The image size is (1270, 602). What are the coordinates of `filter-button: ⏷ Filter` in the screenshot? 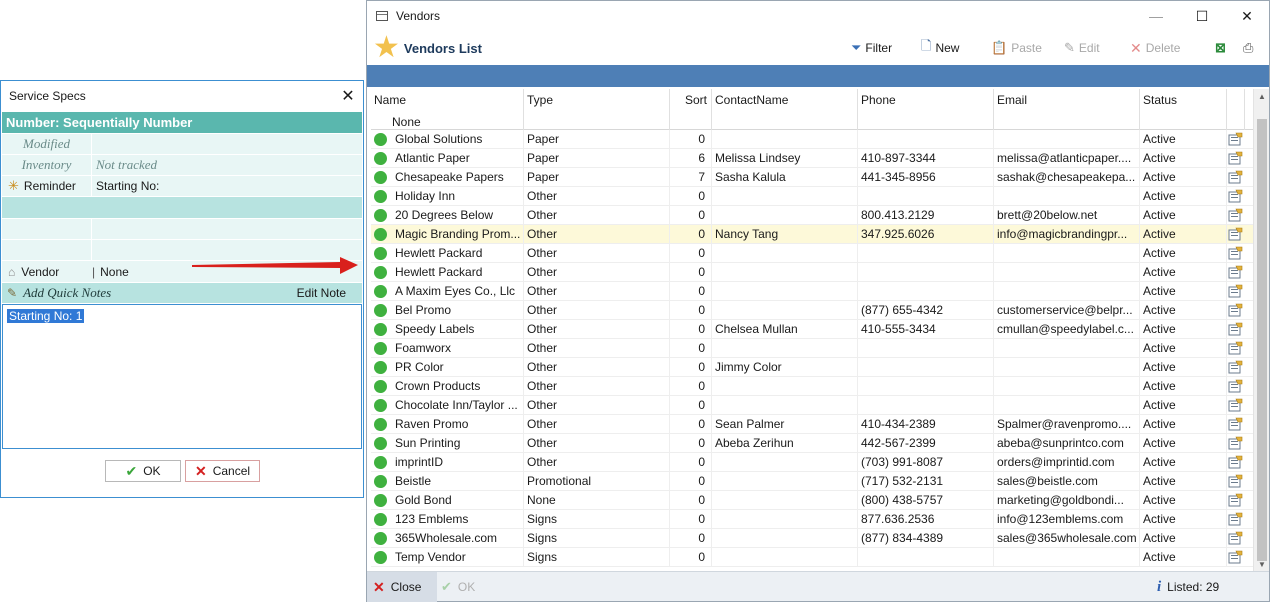 It's located at (871, 48).